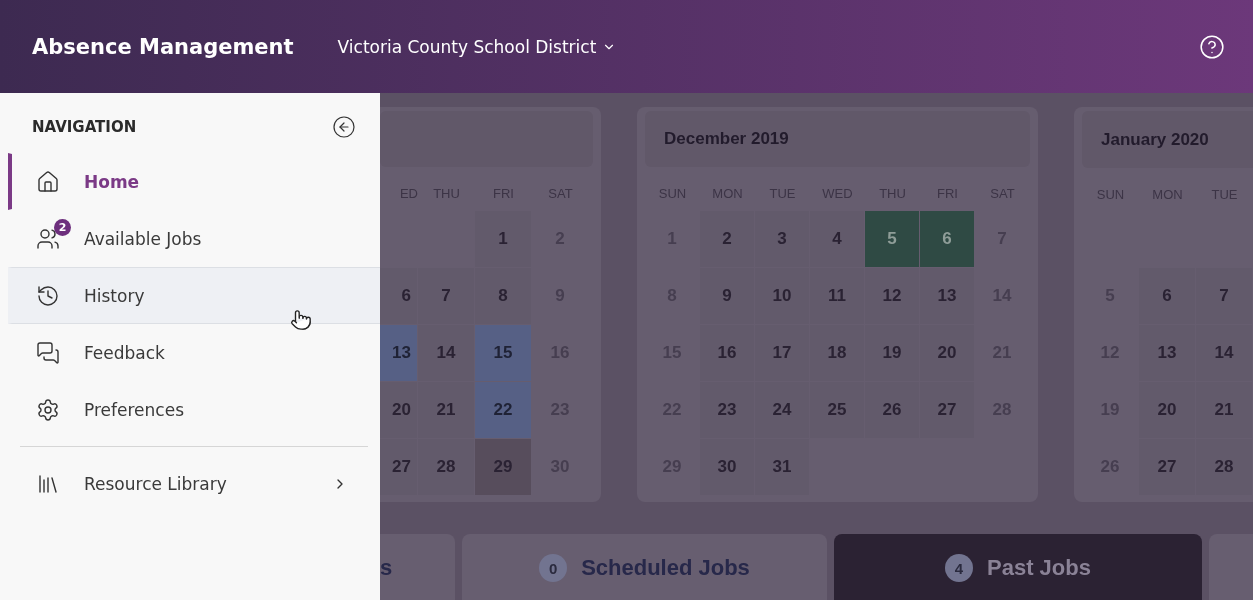  I want to click on chat-bubbles-icon, so click(48, 352).